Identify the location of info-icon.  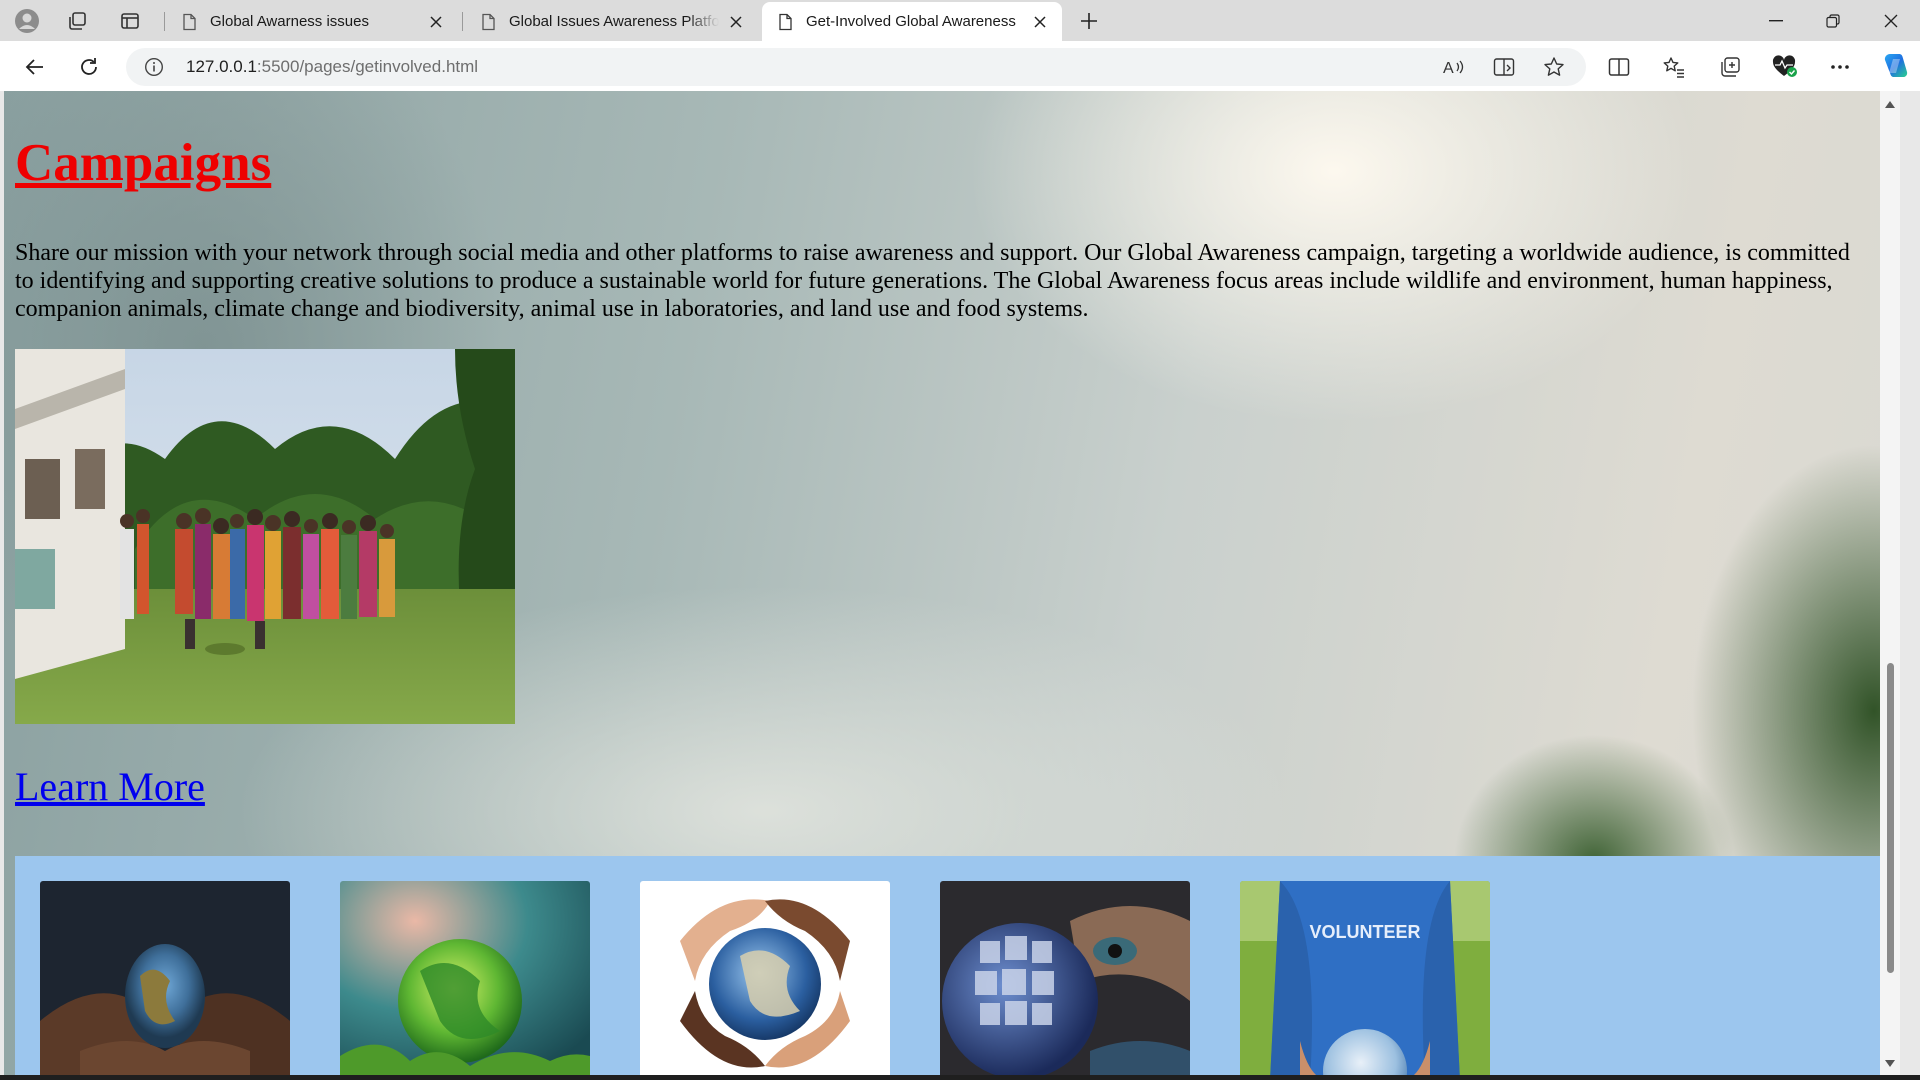
(154, 67).